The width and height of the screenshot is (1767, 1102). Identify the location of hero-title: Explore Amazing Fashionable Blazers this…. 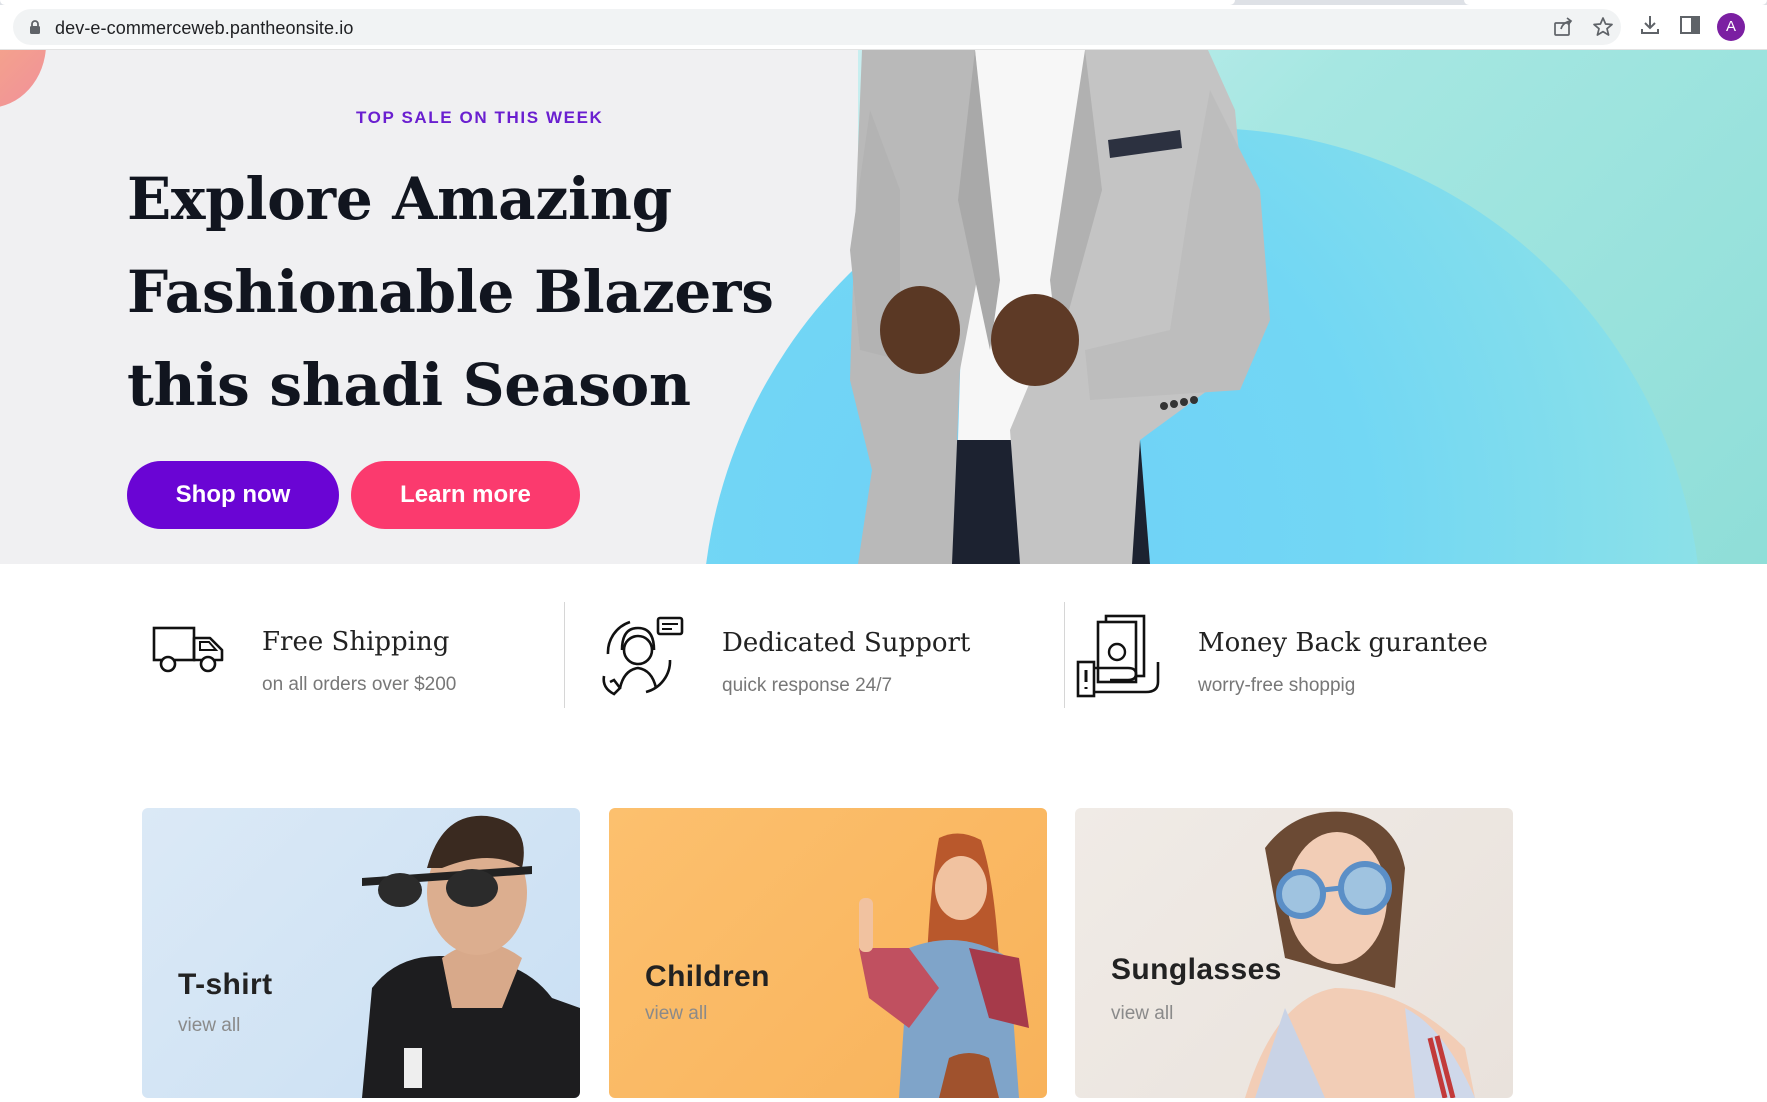
(467, 292).